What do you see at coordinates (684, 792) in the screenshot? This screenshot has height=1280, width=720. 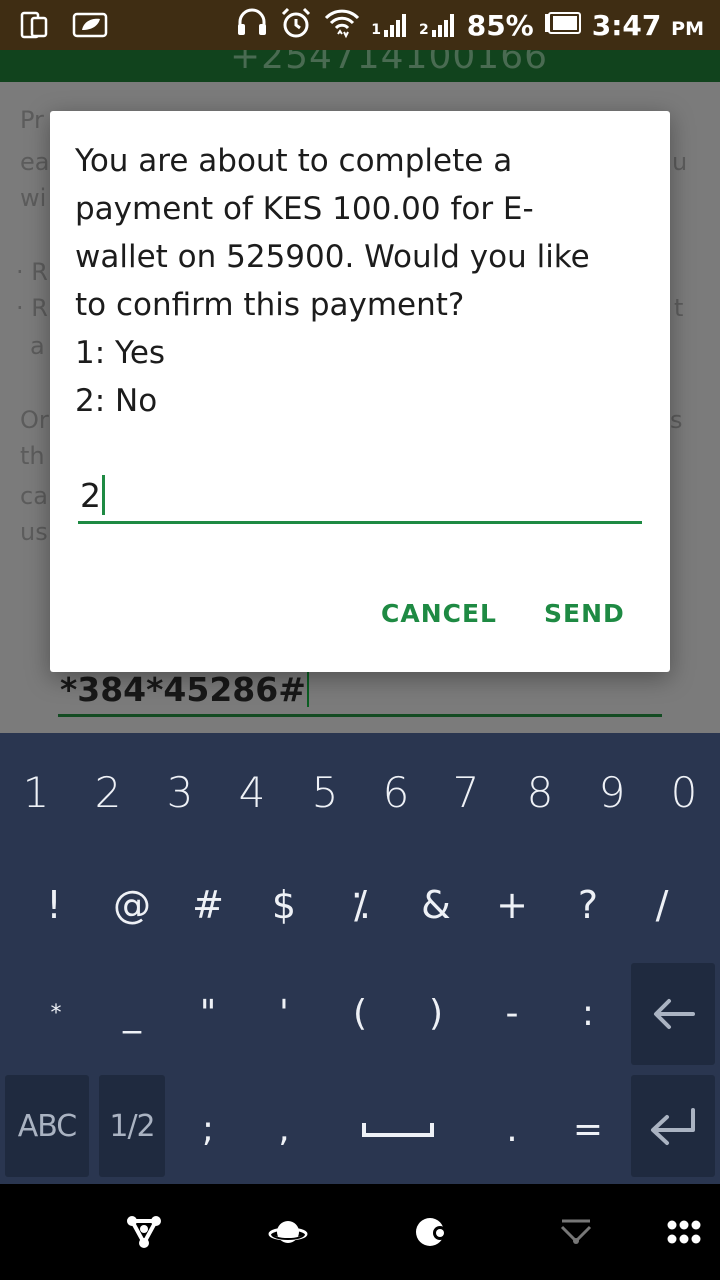 I see `key-0: 0` at bounding box center [684, 792].